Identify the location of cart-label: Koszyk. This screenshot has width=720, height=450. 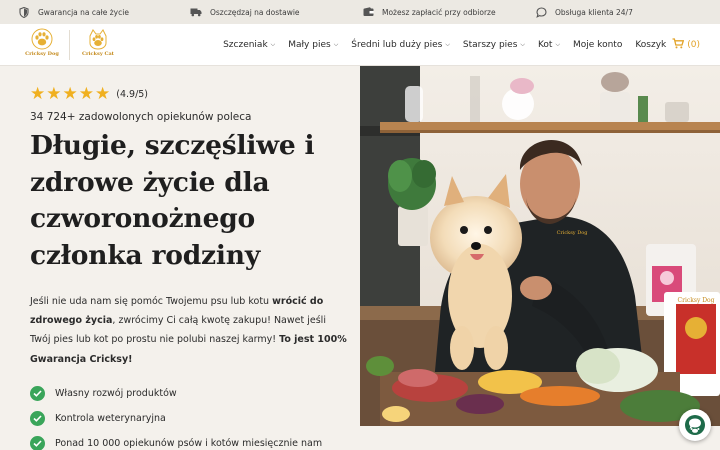
(651, 45).